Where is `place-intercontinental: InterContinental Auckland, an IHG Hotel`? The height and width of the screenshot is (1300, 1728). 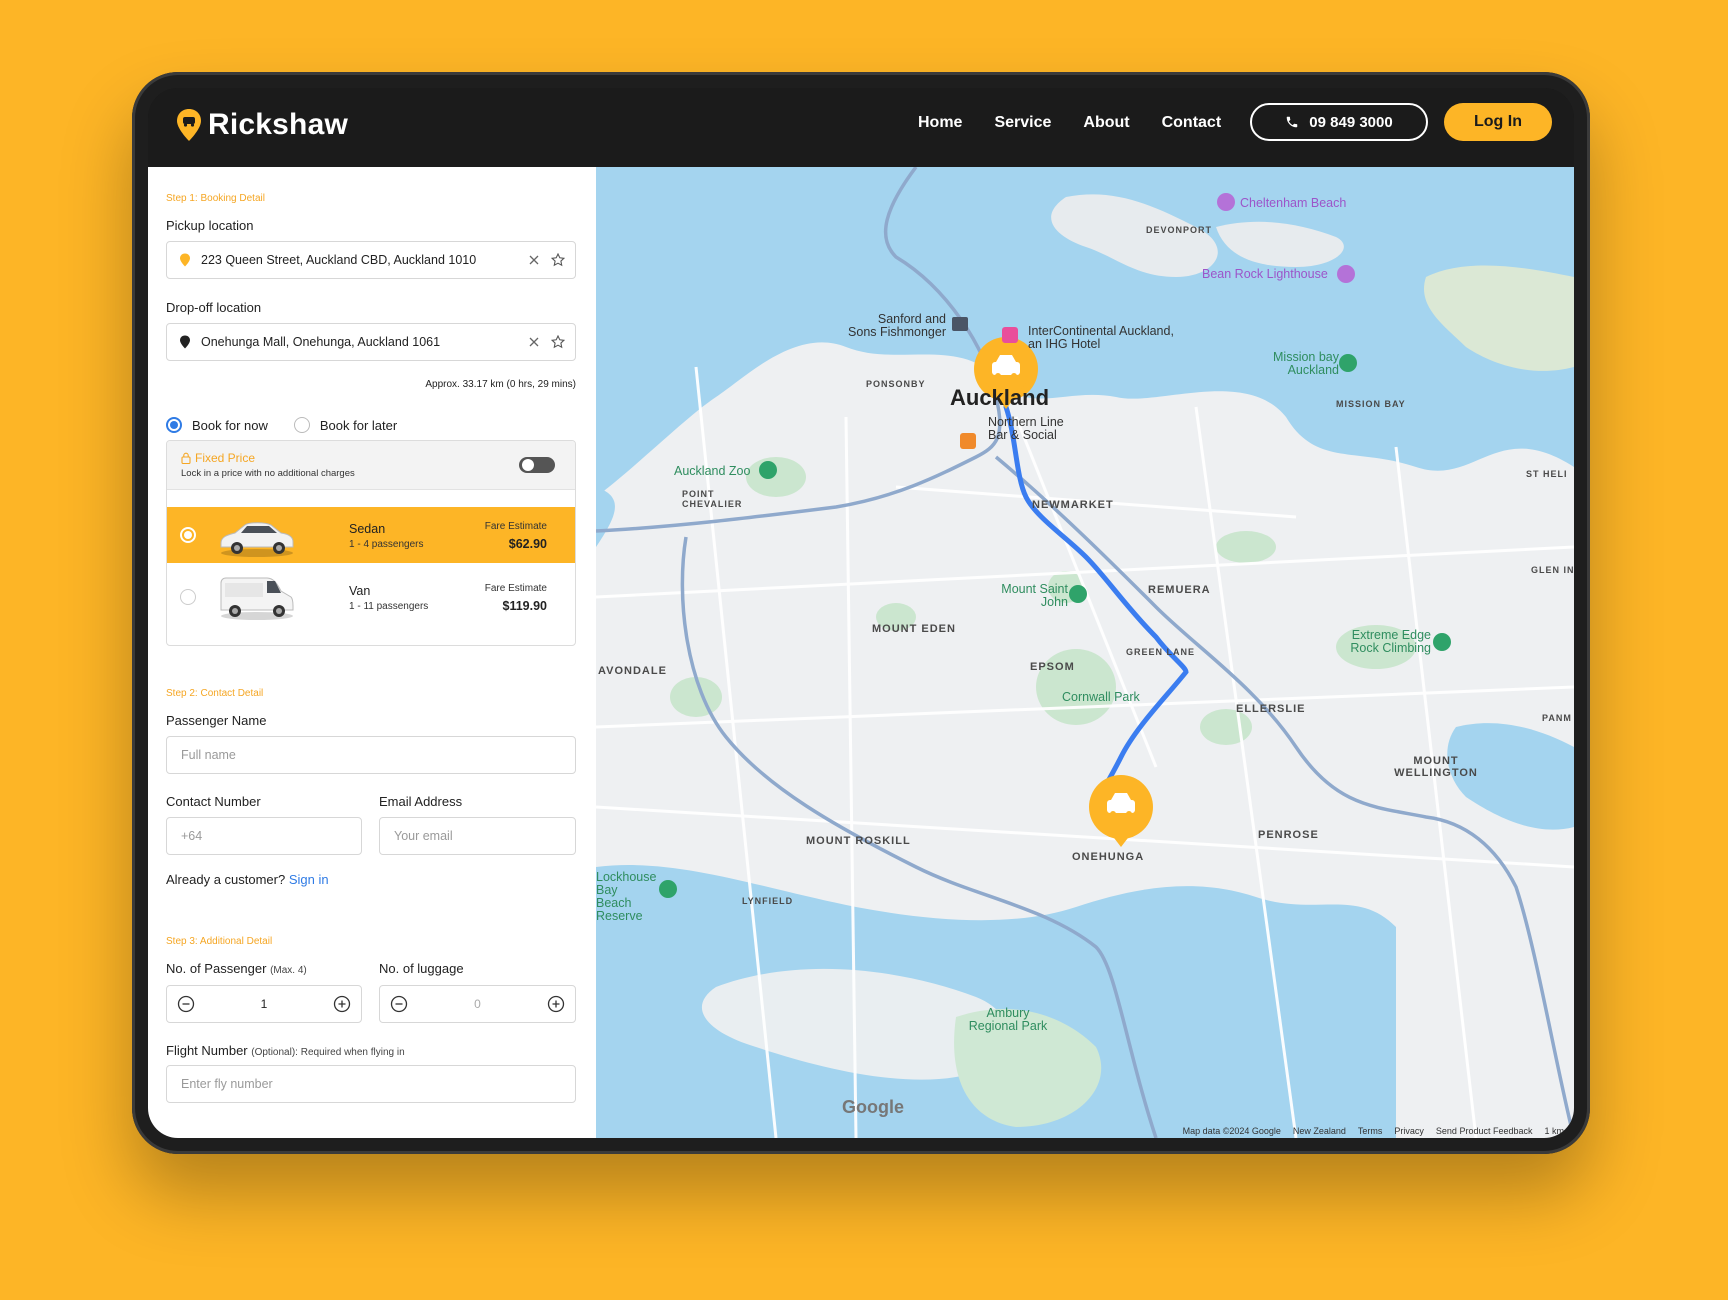 place-intercontinental: InterContinental Auckland, an IHG Hotel is located at coordinates (1103, 338).